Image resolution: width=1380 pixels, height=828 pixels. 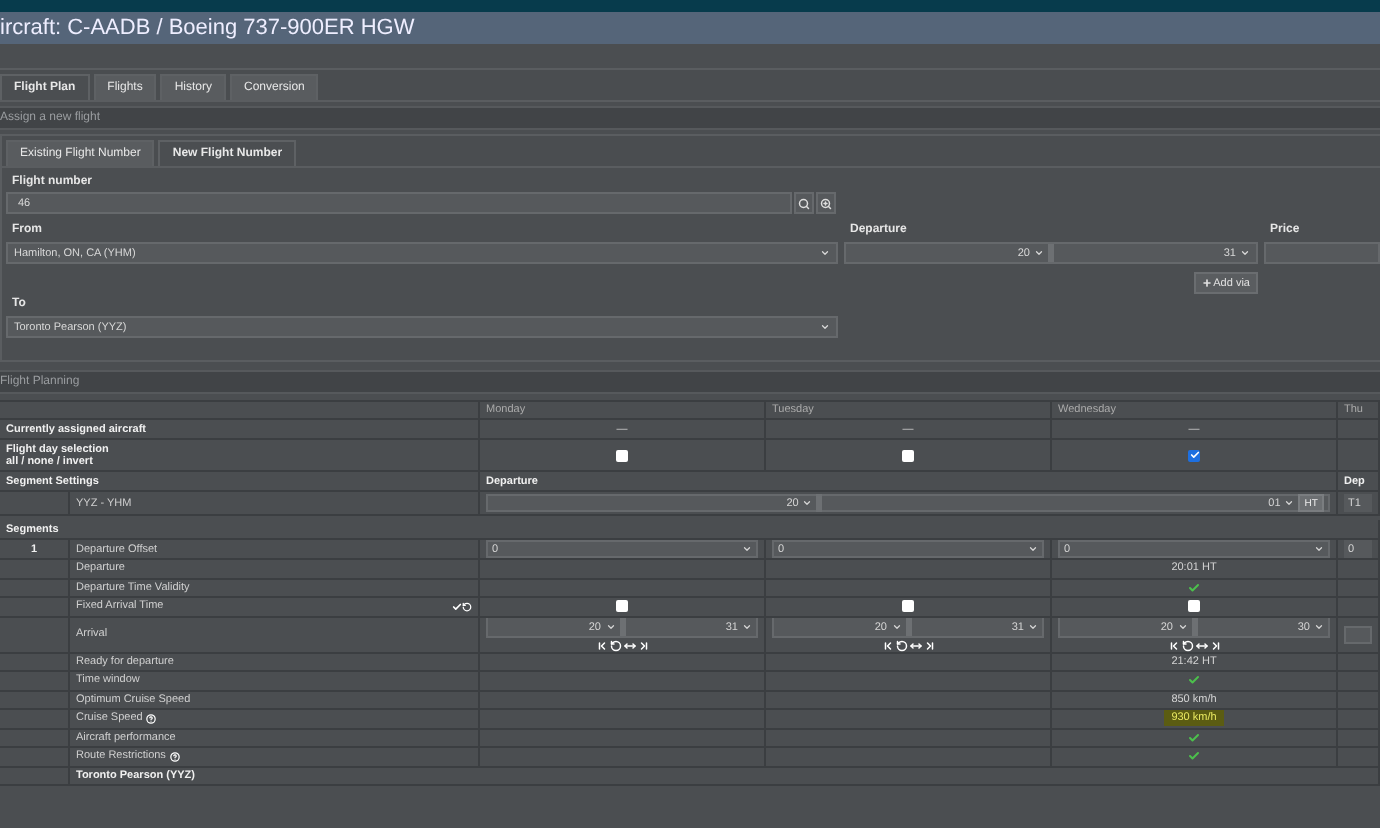 What do you see at coordinates (1358, 634) in the screenshot?
I see `arrival-time-field` at bounding box center [1358, 634].